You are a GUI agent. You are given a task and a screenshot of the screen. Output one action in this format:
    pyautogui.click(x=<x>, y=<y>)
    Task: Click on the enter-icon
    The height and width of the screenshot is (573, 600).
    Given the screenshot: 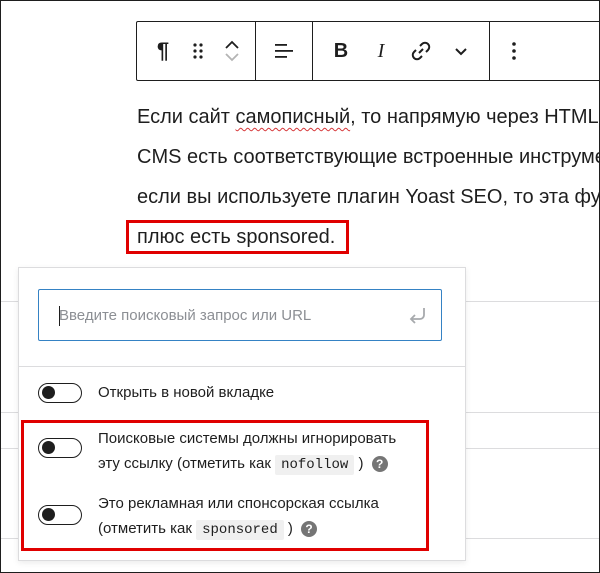 What is the action you would take?
    pyautogui.click(x=417, y=316)
    